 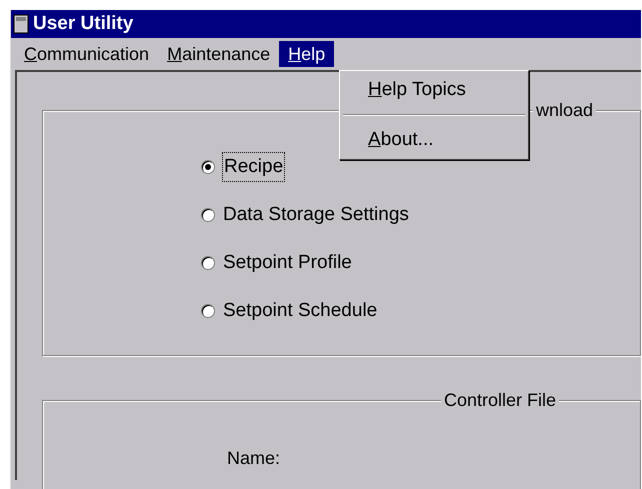 I want to click on menu-item: Help Topics, so click(x=434, y=90).